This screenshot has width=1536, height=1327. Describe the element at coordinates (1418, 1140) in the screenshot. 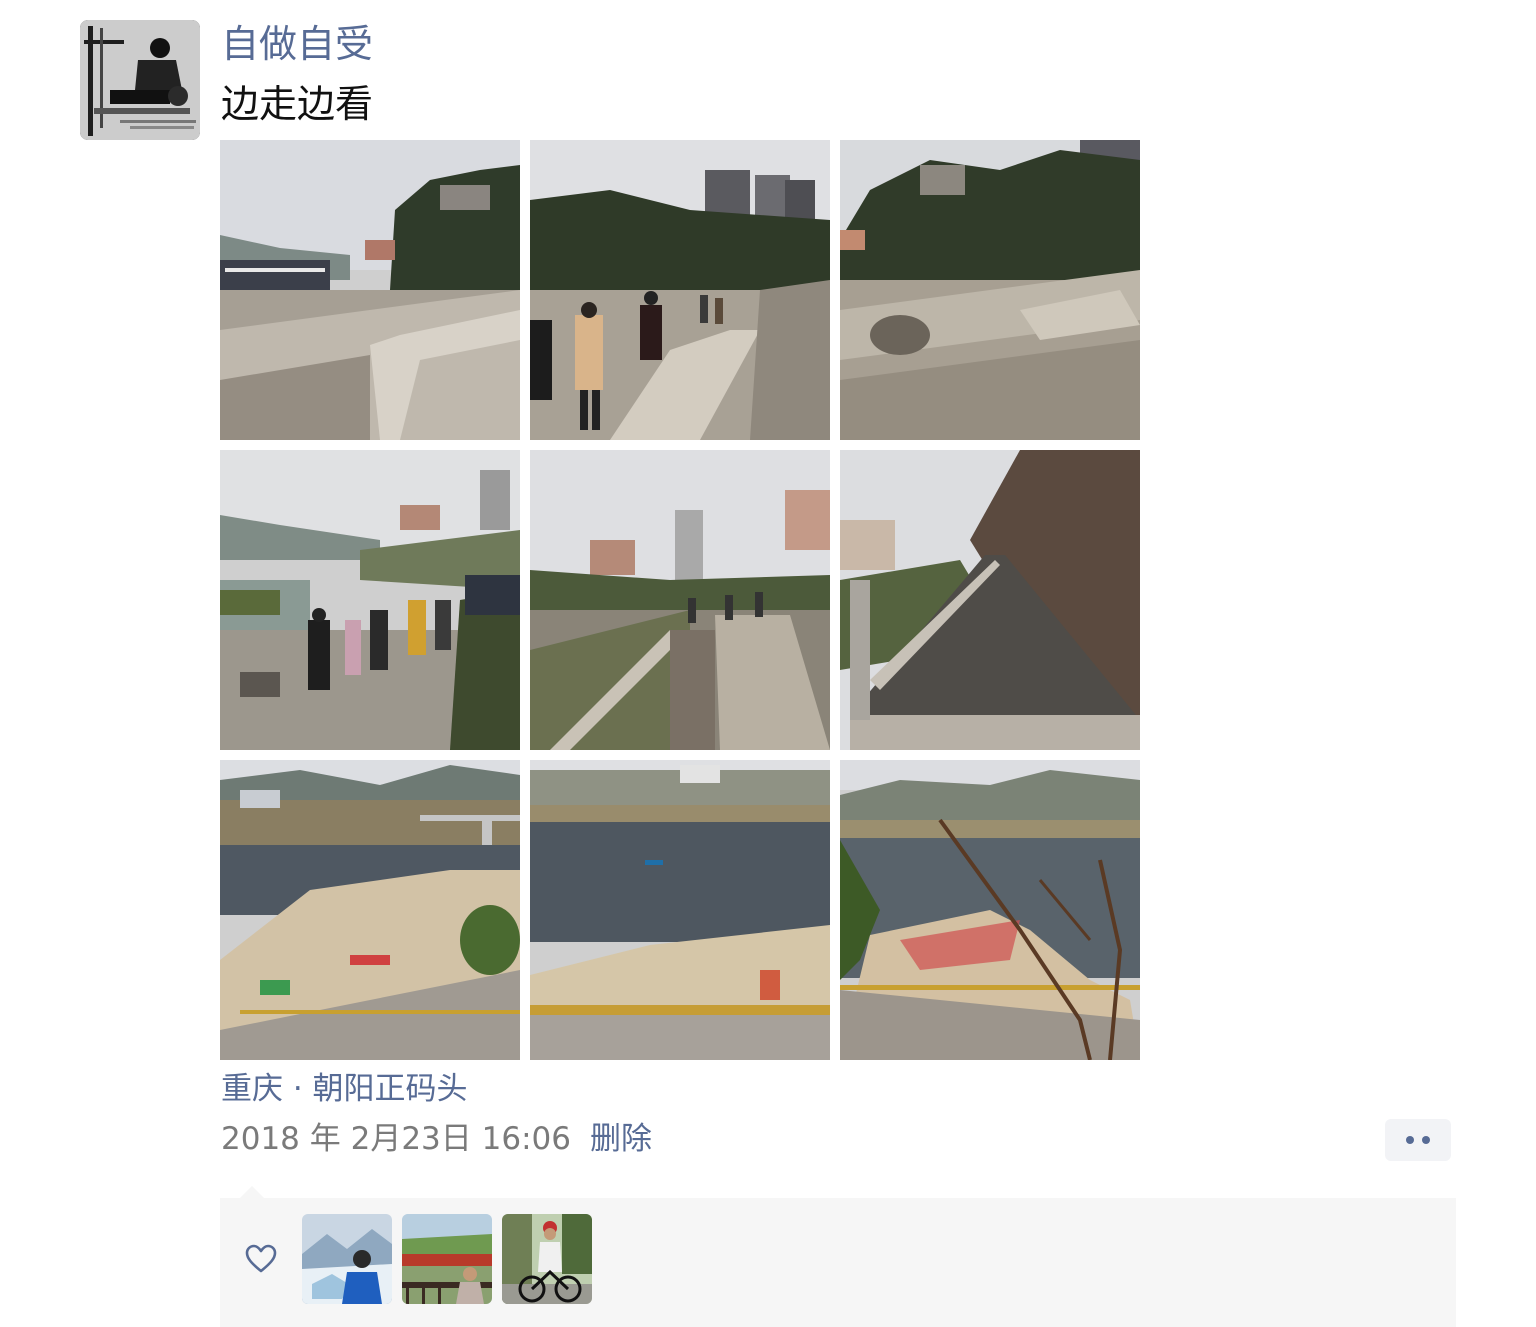

I see `more-button` at that location.